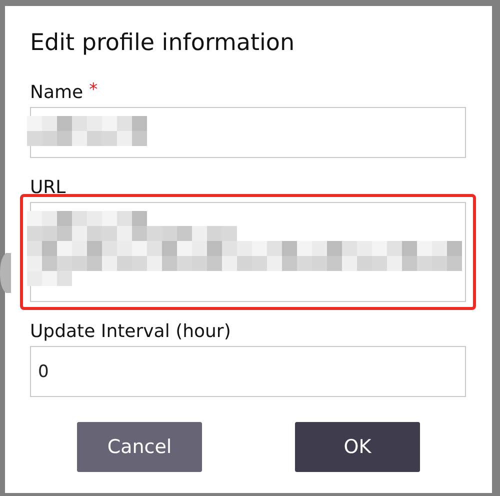 The height and width of the screenshot is (496, 500). Describe the element at coordinates (48, 188) in the screenshot. I see `field-label: URL` at that location.